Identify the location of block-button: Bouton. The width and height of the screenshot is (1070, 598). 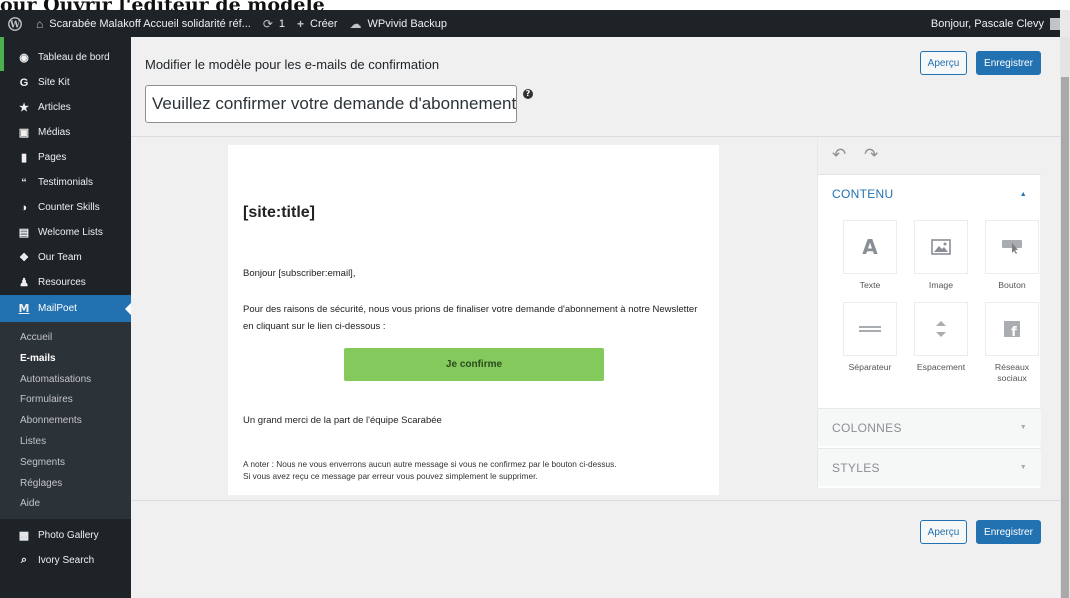
(1012, 256).